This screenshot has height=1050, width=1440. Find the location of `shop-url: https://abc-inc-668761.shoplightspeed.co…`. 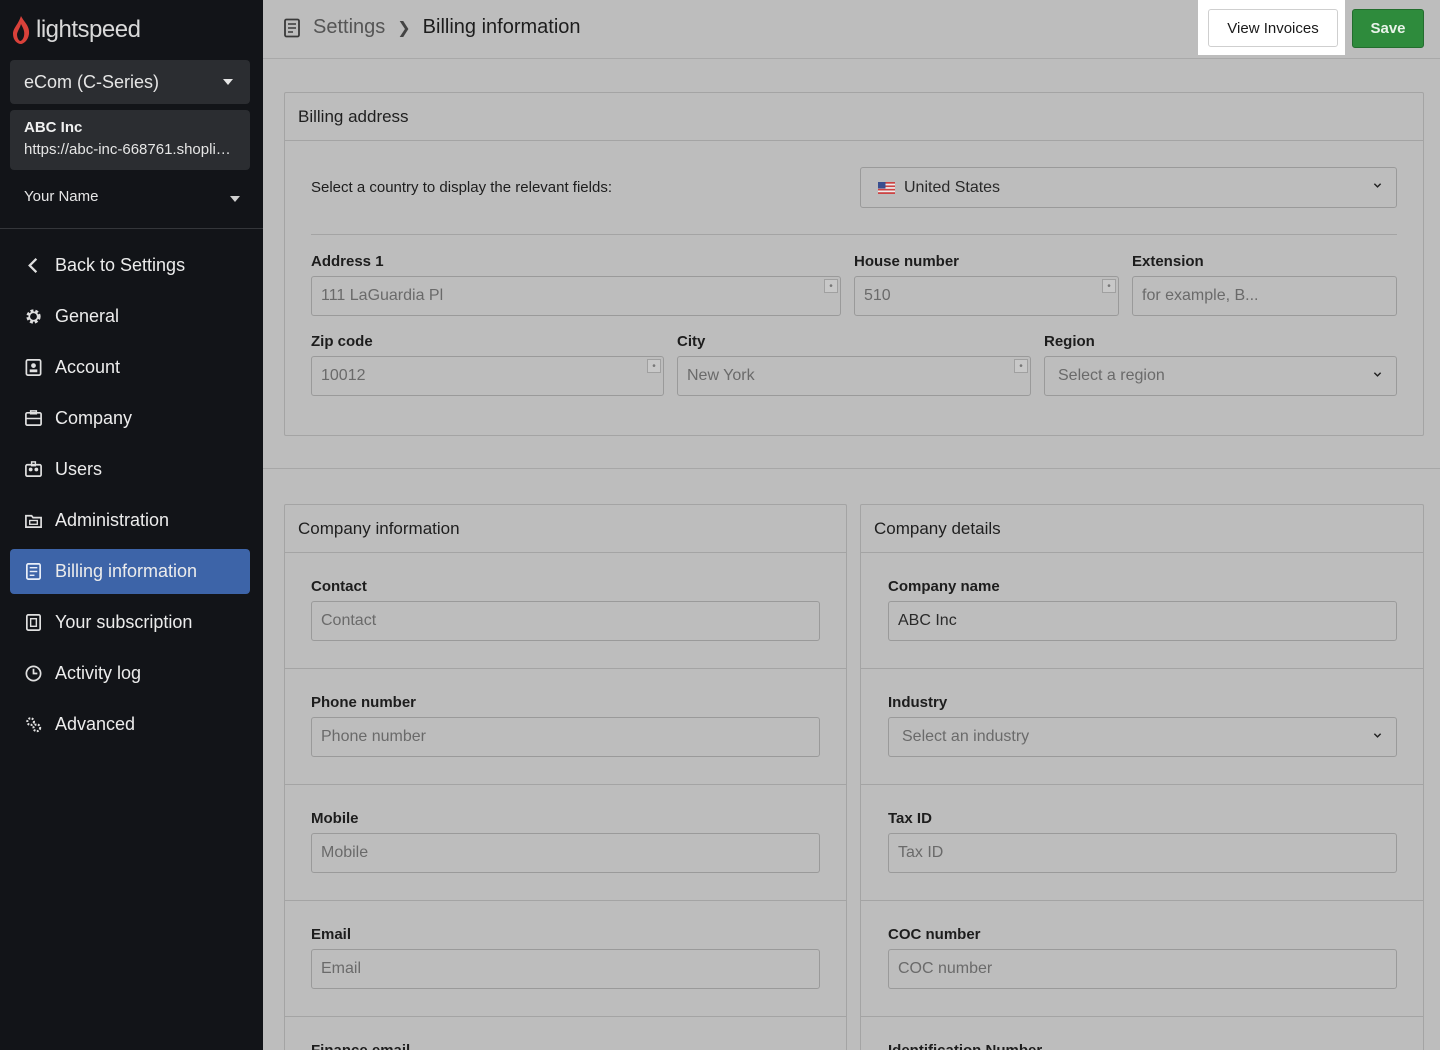

shop-url: https://abc-inc-668761.shoplightspeed.co… is located at coordinates (130, 149).